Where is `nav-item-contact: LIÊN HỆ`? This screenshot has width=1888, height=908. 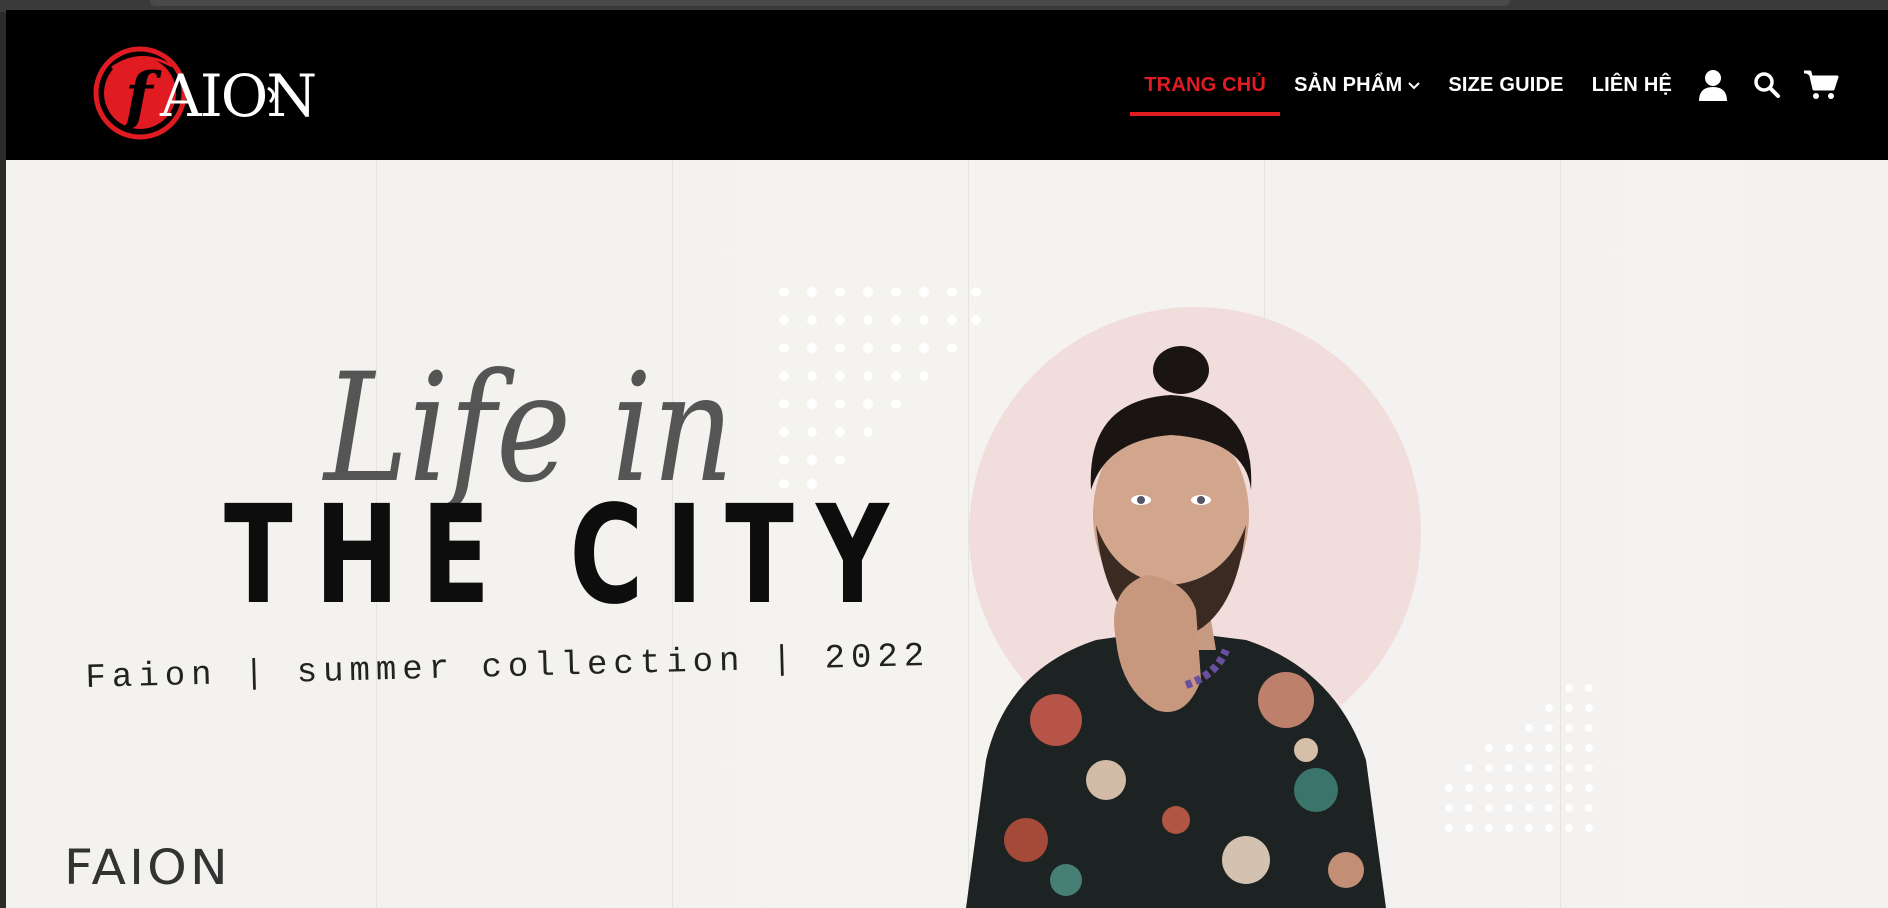 nav-item-contact: LIÊN HỆ is located at coordinates (1632, 85).